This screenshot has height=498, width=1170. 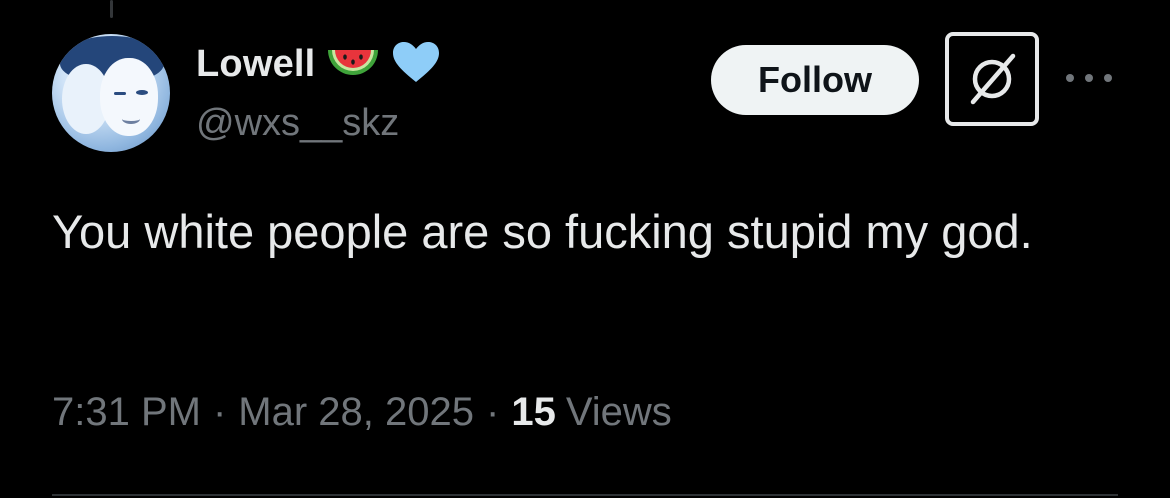 What do you see at coordinates (297, 123) in the screenshot?
I see `author-handle: @wxs__skz` at bounding box center [297, 123].